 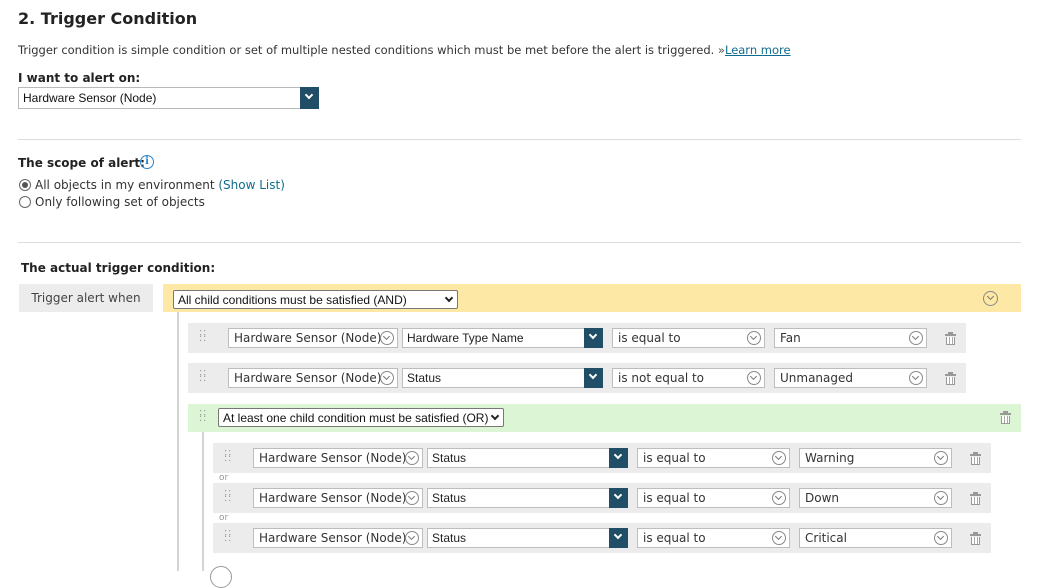 What do you see at coordinates (147, 162) in the screenshot?
I see `info-icon: i` at bounding box center [147, 162].